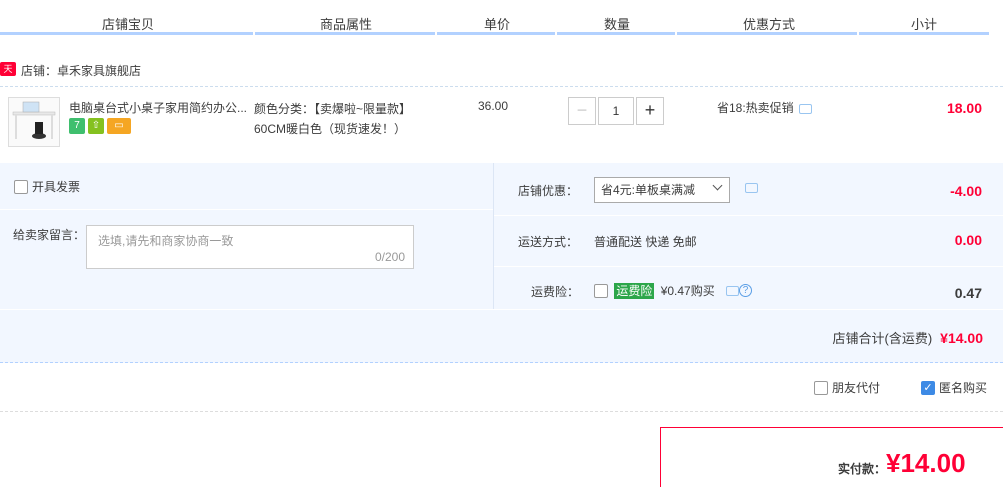 The image size is (1003, 487). What do you see at coordinates (582, 111) in the screenshot?
I see `qty-decrease-button: −` at bounding box center [582, 111].